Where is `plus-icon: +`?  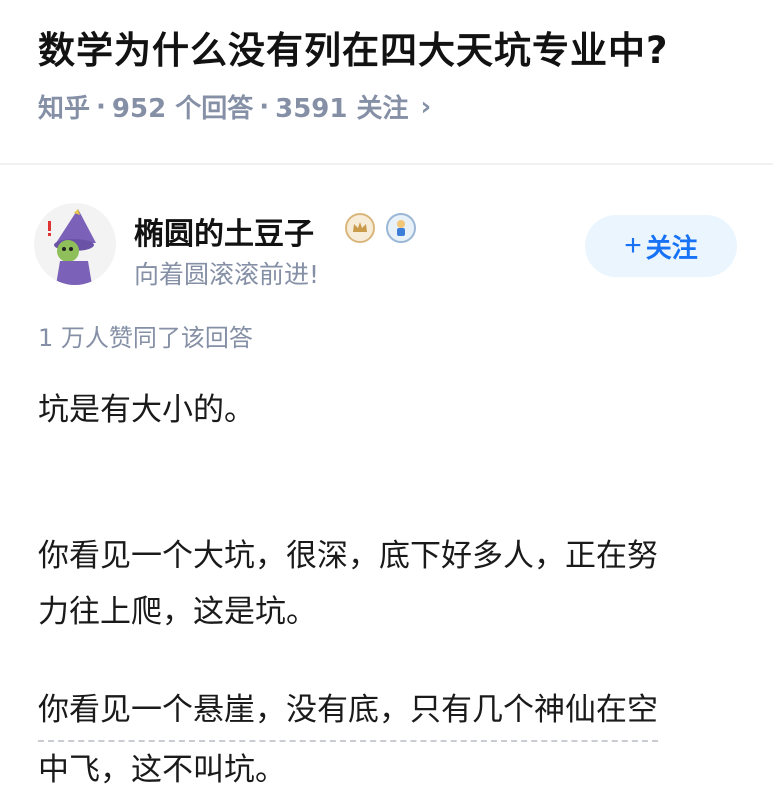
plus-icon: + is located at coordinates (633, 245).